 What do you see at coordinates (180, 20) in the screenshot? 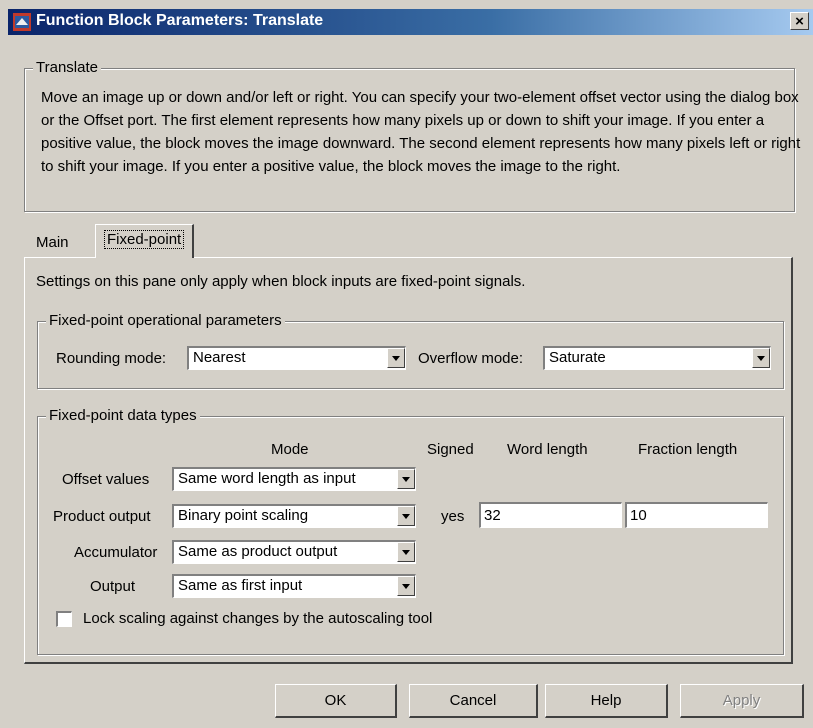
I see `window-title: Function Block Parameters: Translate` at bounding box center [180, 20].